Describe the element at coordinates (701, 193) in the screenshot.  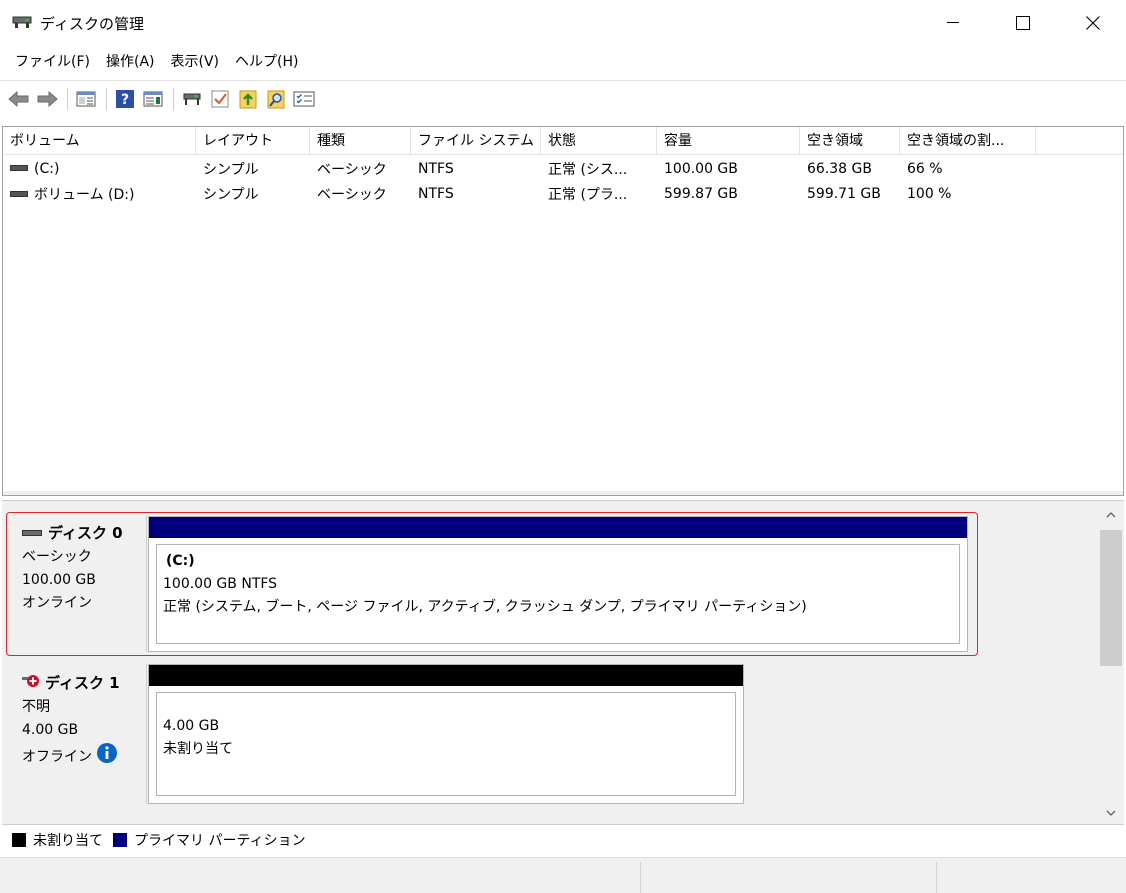
I see `capacity-cell: 599.87 GB` at that location.